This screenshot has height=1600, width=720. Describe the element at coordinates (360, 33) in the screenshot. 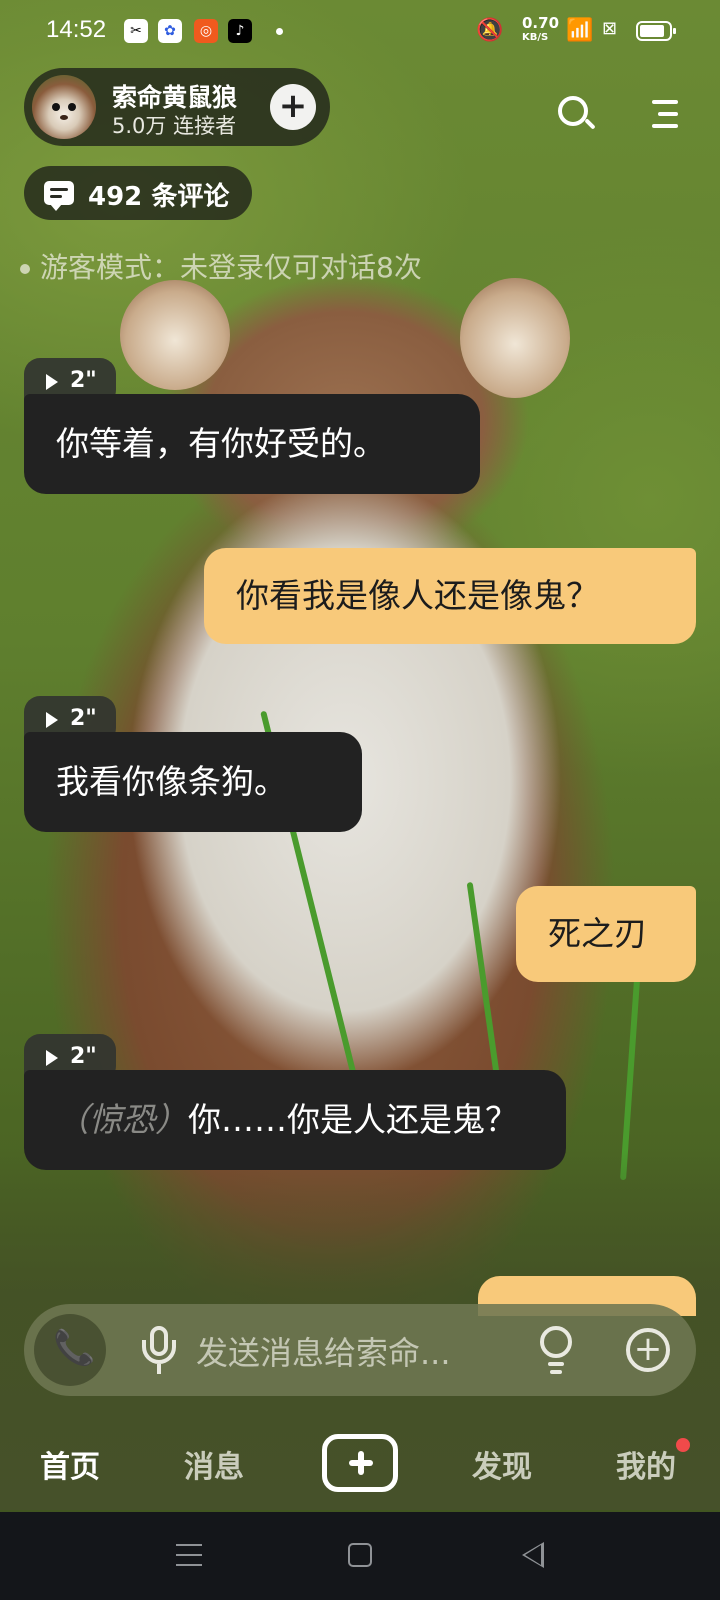

I see `status-bar: 14:52 ✂ ✿ ◎ ♪ 🔕 0.70 KB/S 📶 ⊠` at that location.